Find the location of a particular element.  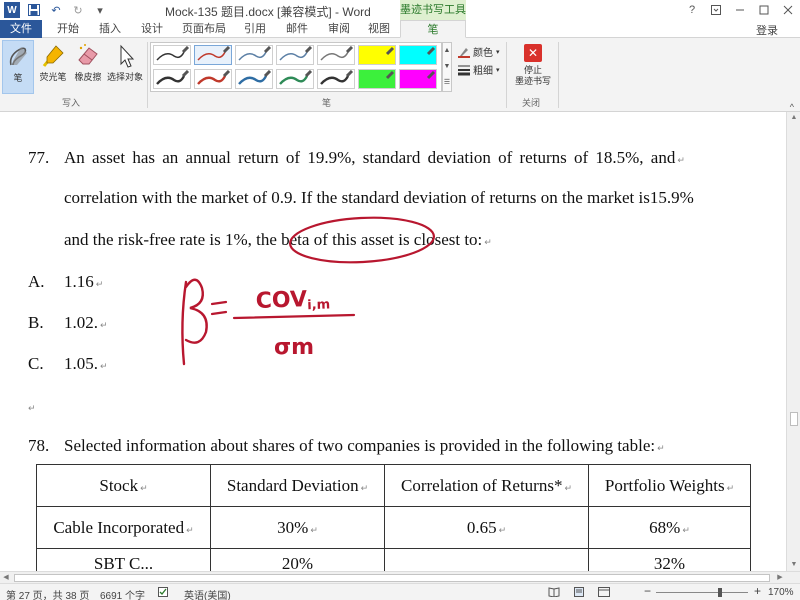

ink-numerator-sub: i,m is located at coordinates (318, 305).